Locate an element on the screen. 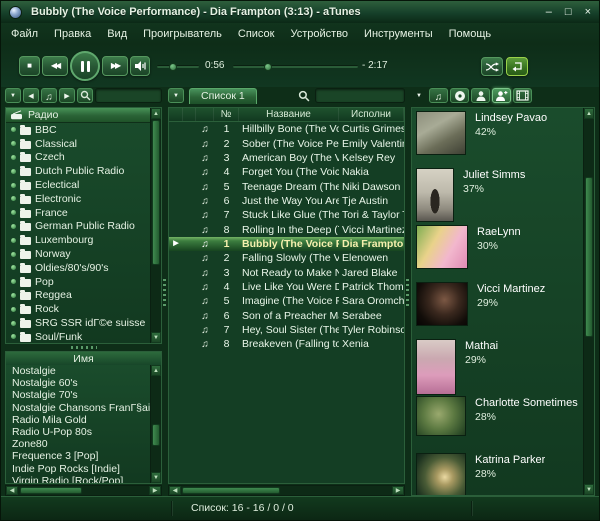  volume-slider is located at coordinates (178, 67).